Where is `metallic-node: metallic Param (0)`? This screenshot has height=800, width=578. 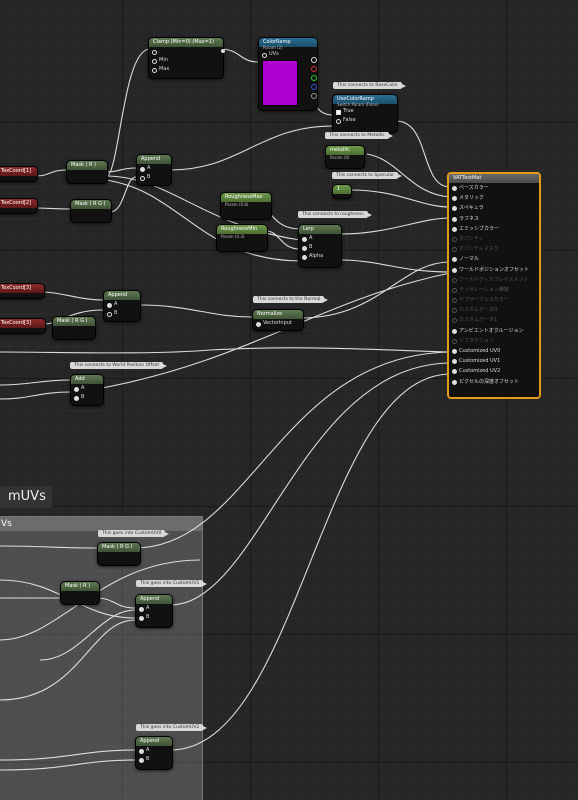 metallic-node: metallic Param (0) is located at coordinates (345, 157).